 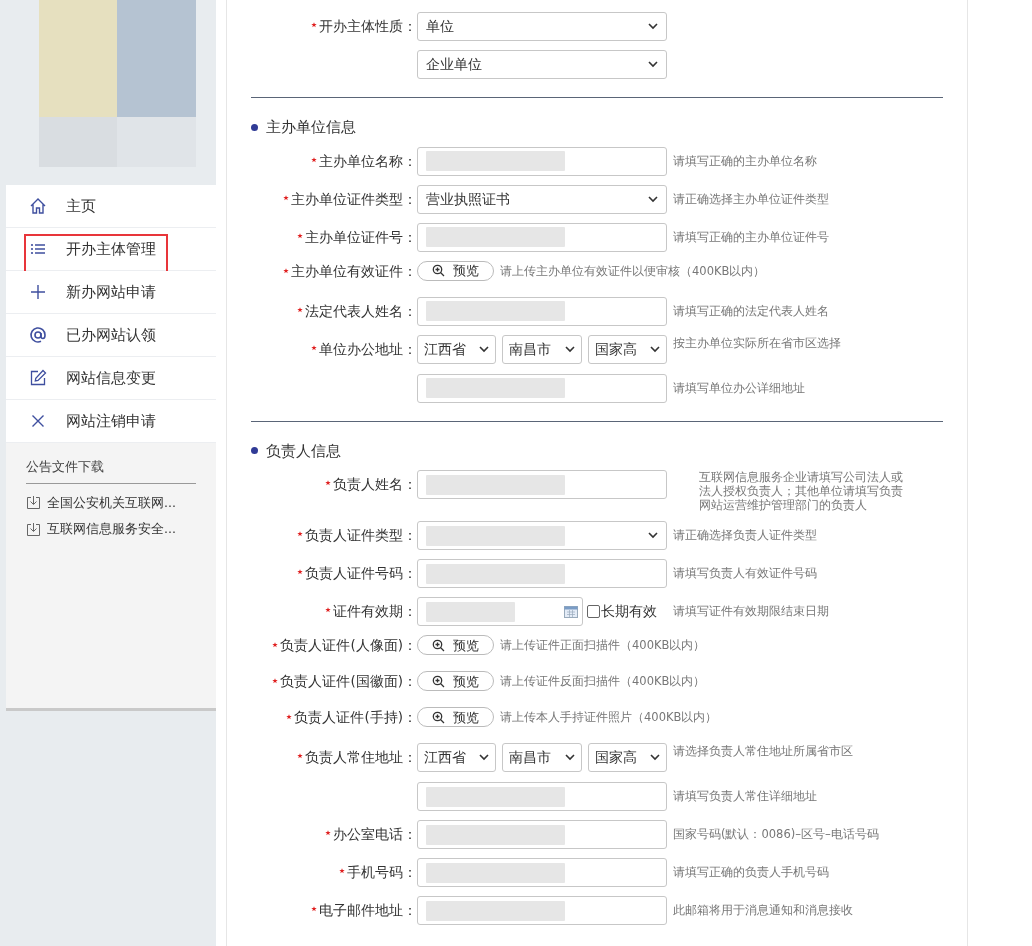 What do you see at coordinates (744, 573) in the screenshot?
I see `hint-text: 请填写负责人有效证件号码` at bounding box center [744, 573].